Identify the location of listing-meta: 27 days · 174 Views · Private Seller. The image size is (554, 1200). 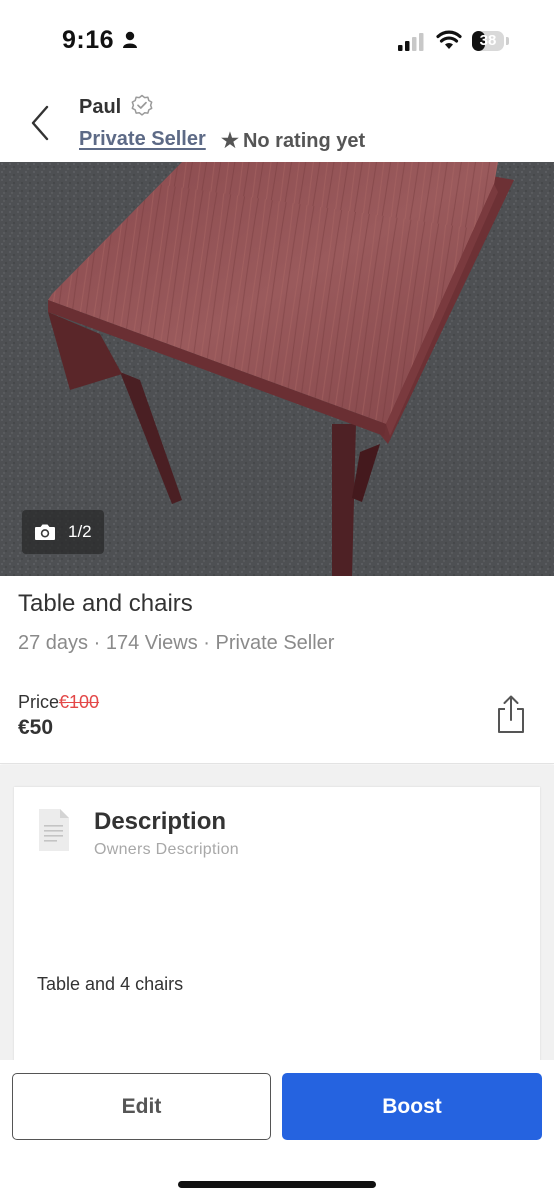
(176, 643).